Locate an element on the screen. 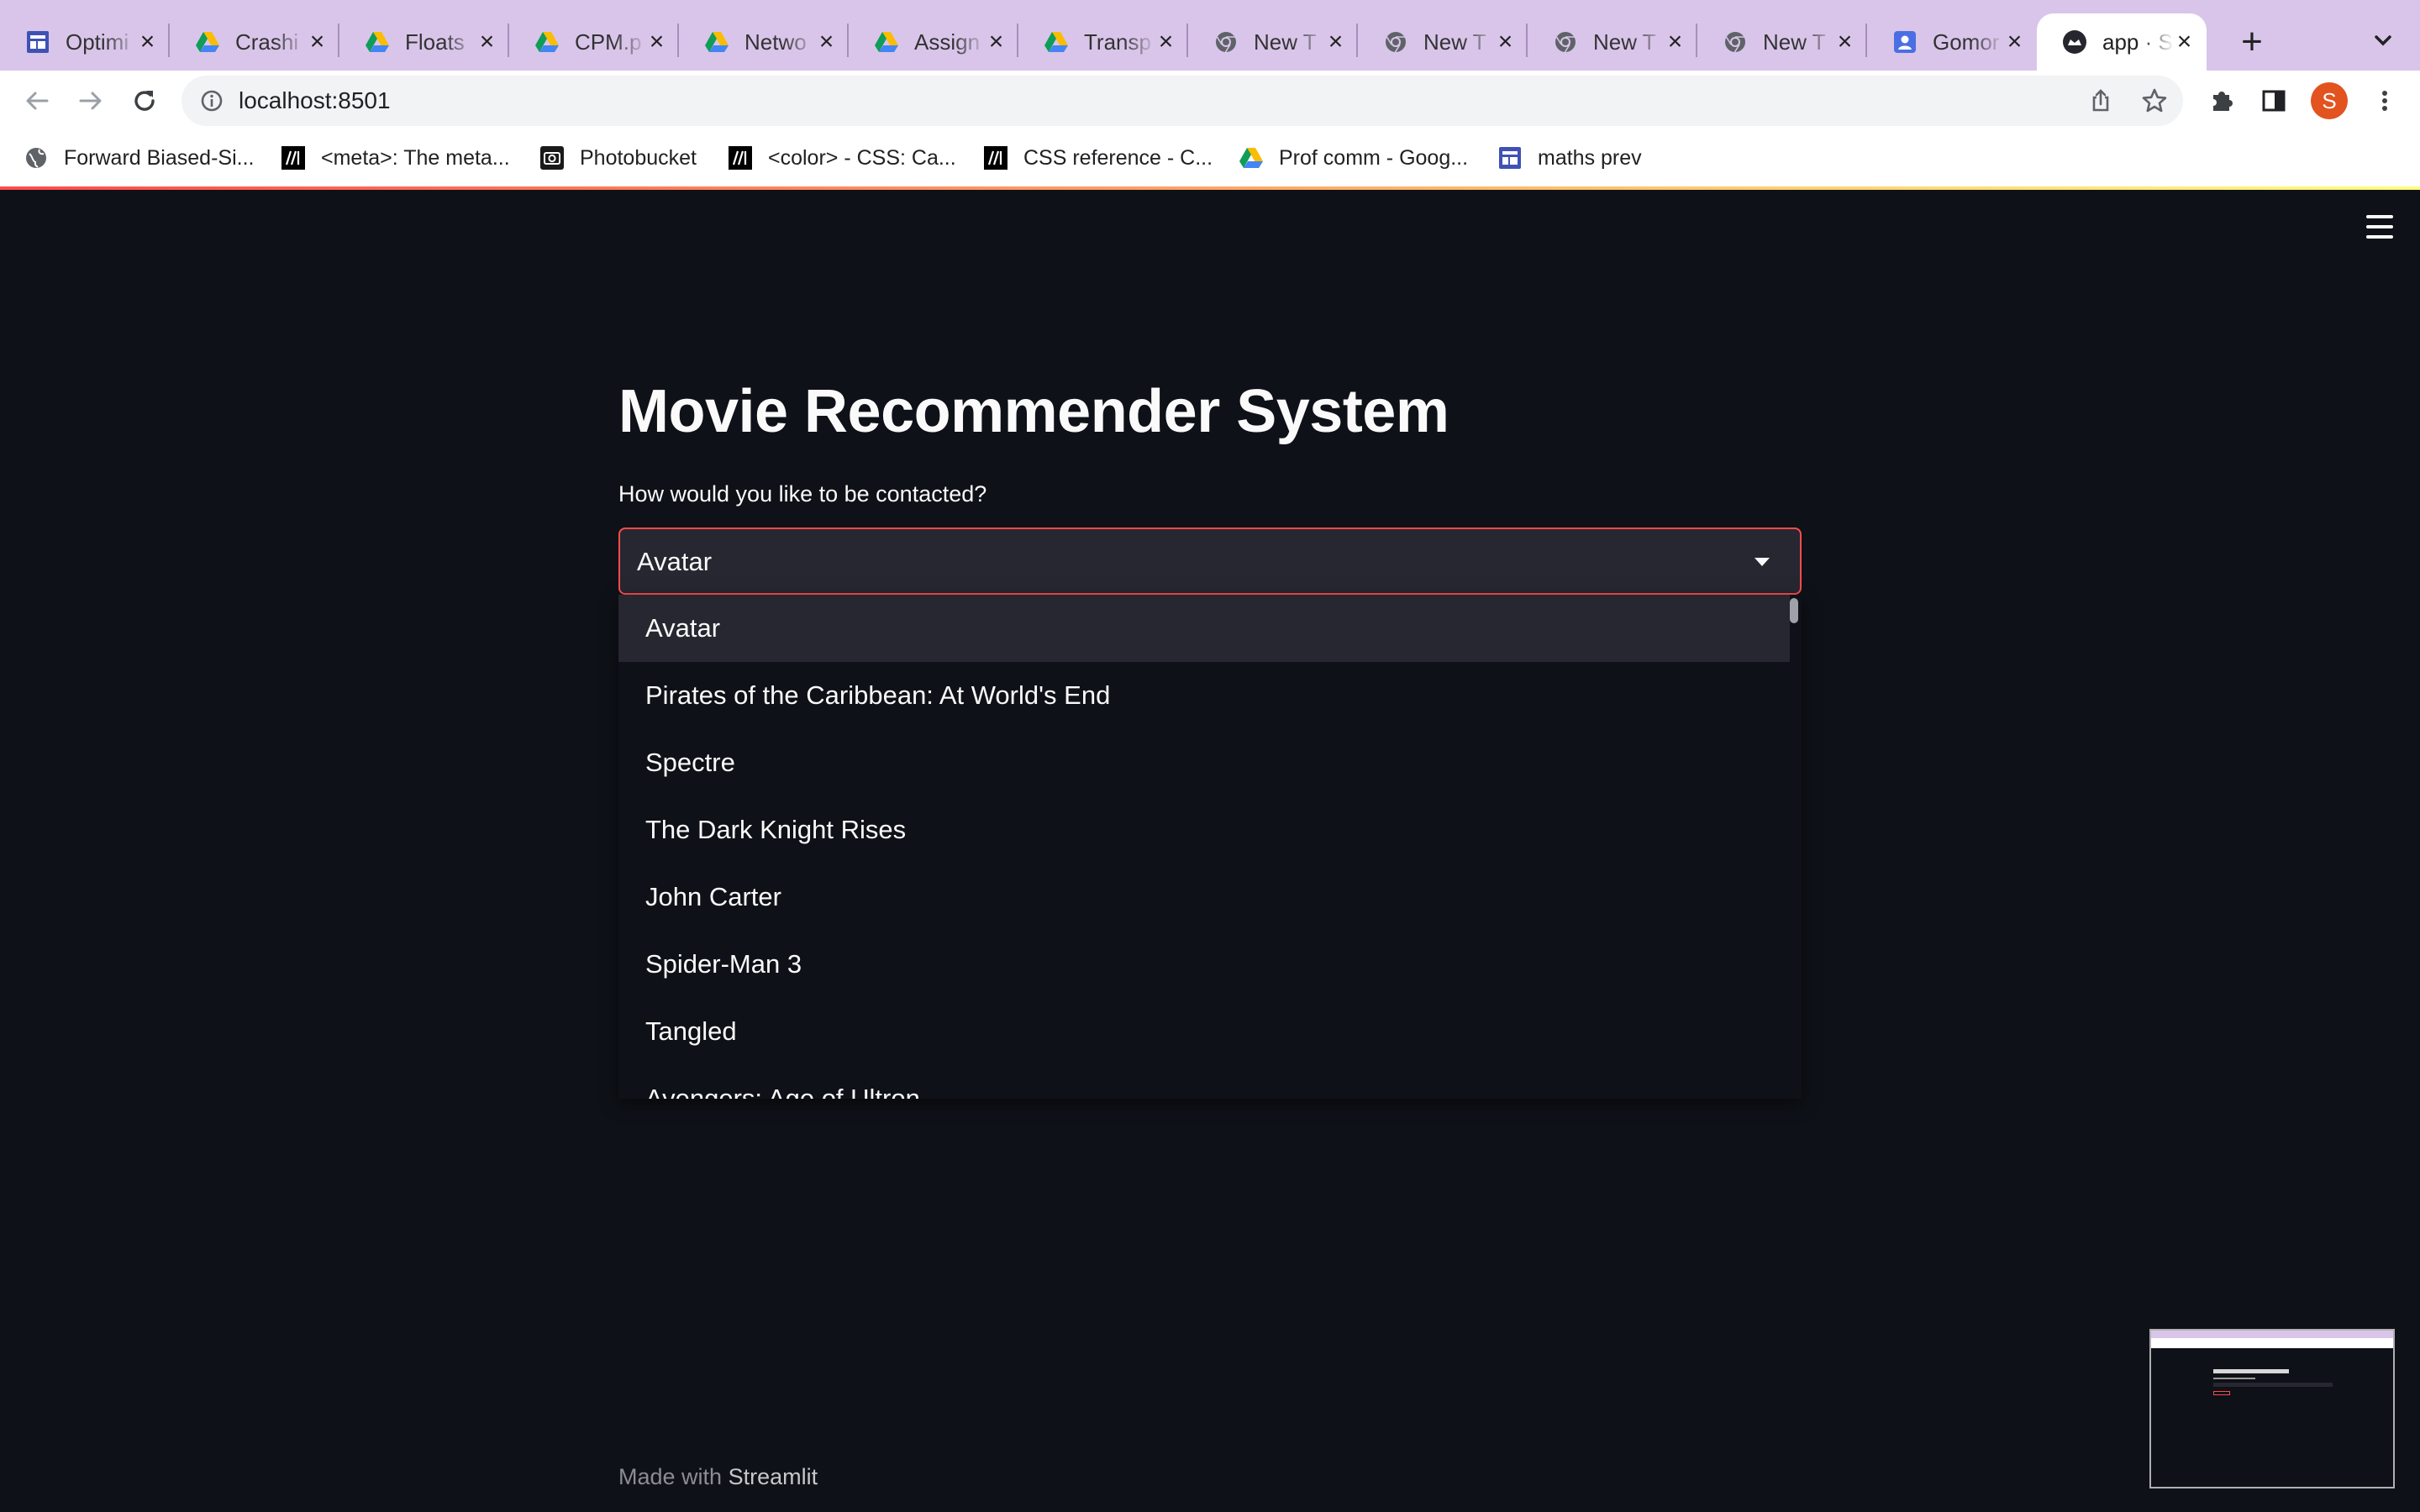 Image resolution: width=2420 pixels, height=1512 pixels. tab: Transp × is located at coordinates (1103, 42).